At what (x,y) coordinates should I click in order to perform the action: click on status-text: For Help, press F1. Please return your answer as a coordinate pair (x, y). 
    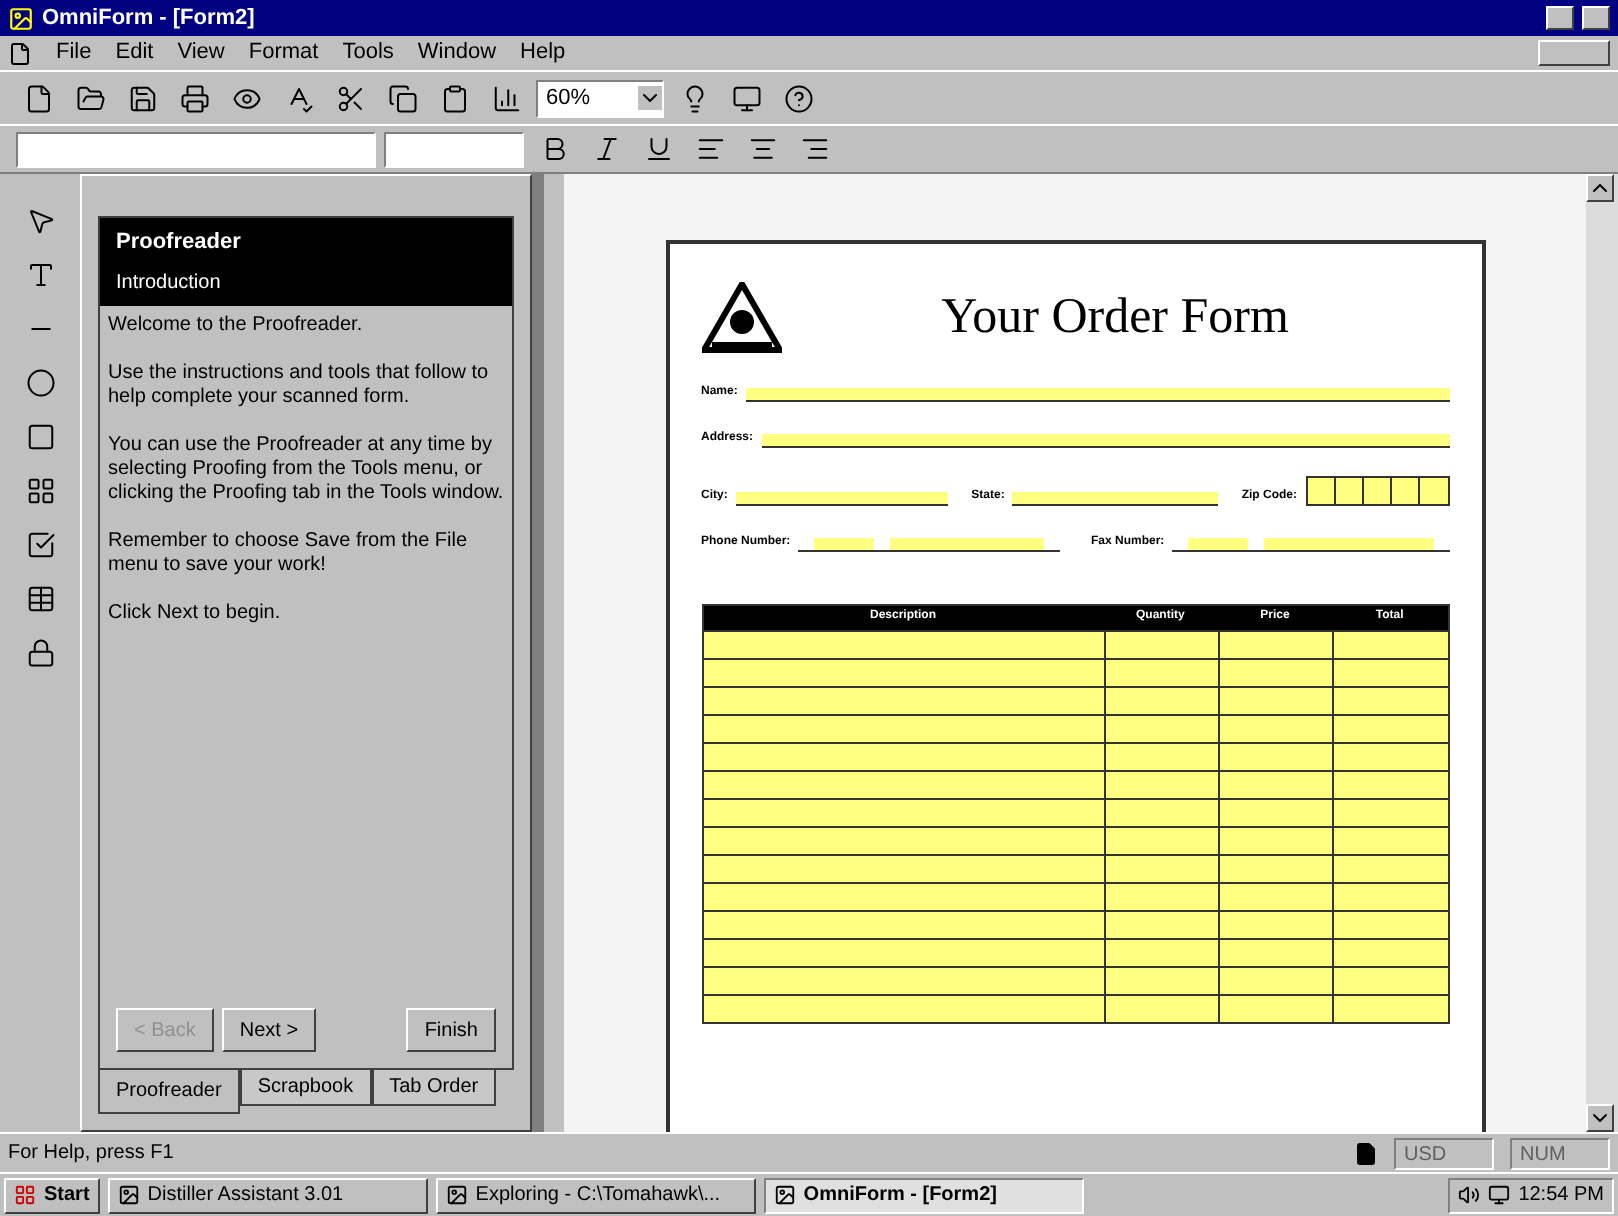
    Looking at the image, I should click on (92, 1154).